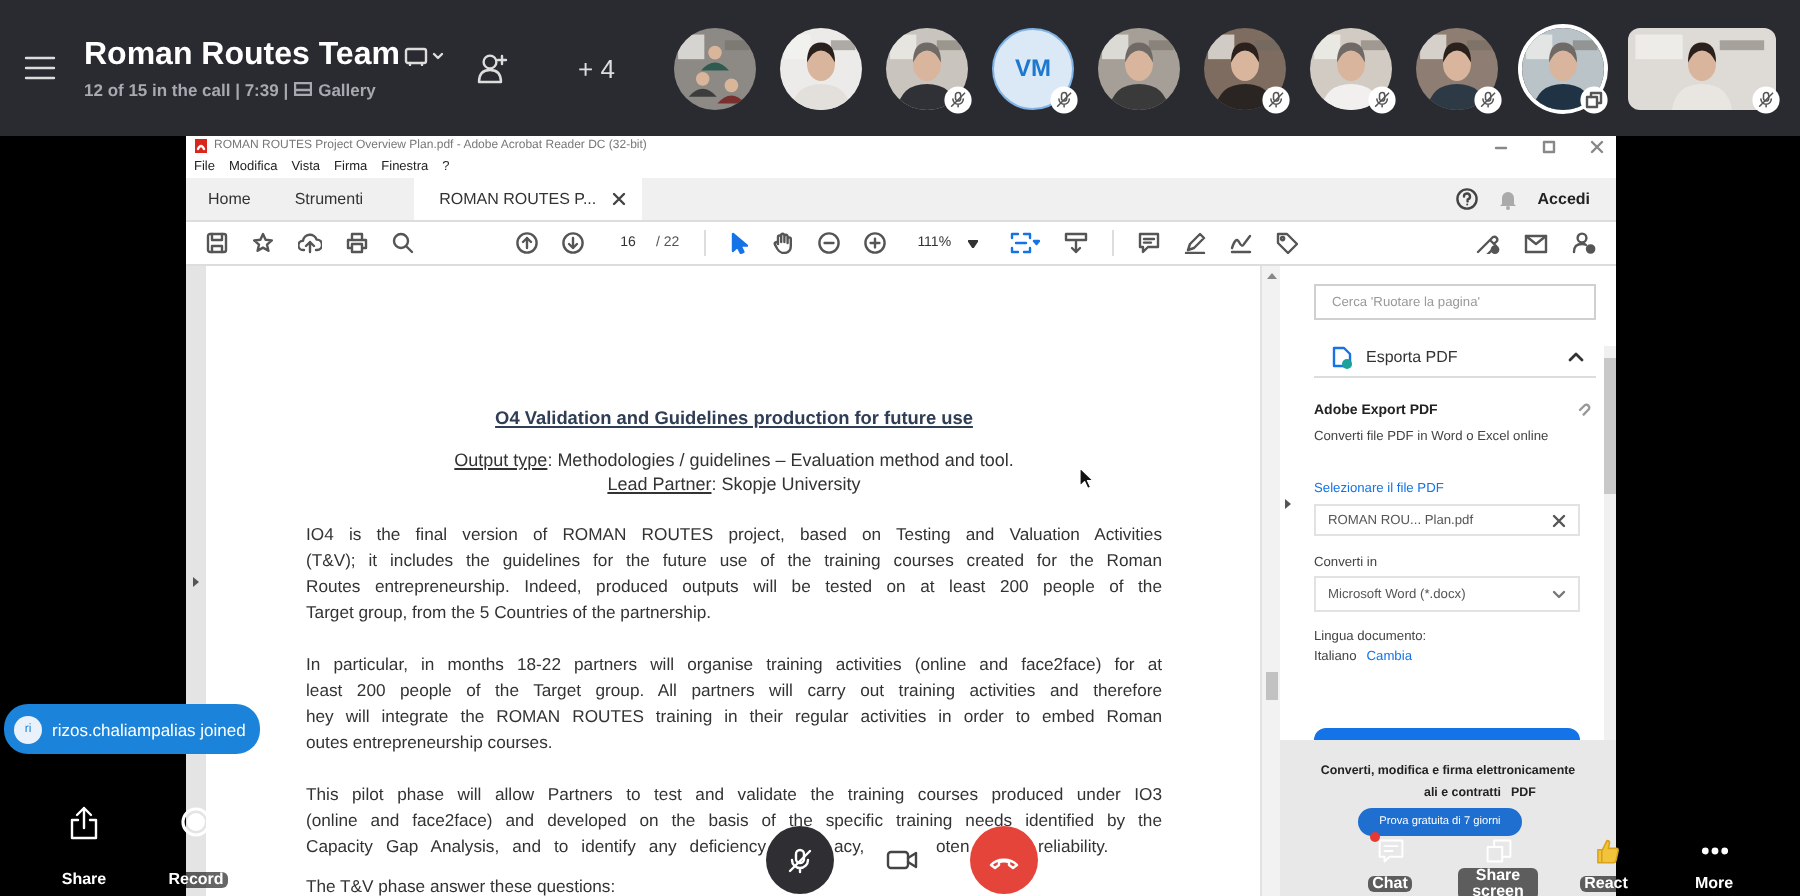 The width and height of the screenshot is (1800, 896). Describe the element at coordinates (347, 89) in the screenshot. I see `view-label: Gallery` at that location.